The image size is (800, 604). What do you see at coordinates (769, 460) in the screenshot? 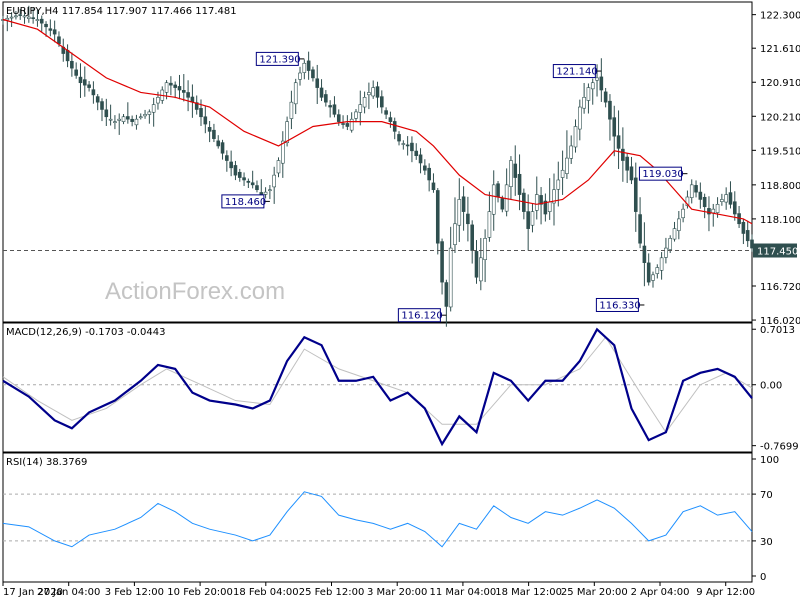
I see `rsi-axis-label: 100` at bounding box center [769, 460].